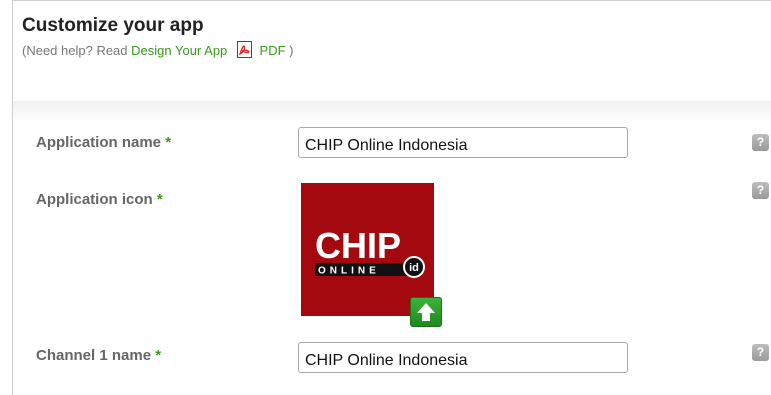  What do you see at coordinates (463, 357) in the screenshot?
I see `channel1-name-input` at bounding box center [463, 357].